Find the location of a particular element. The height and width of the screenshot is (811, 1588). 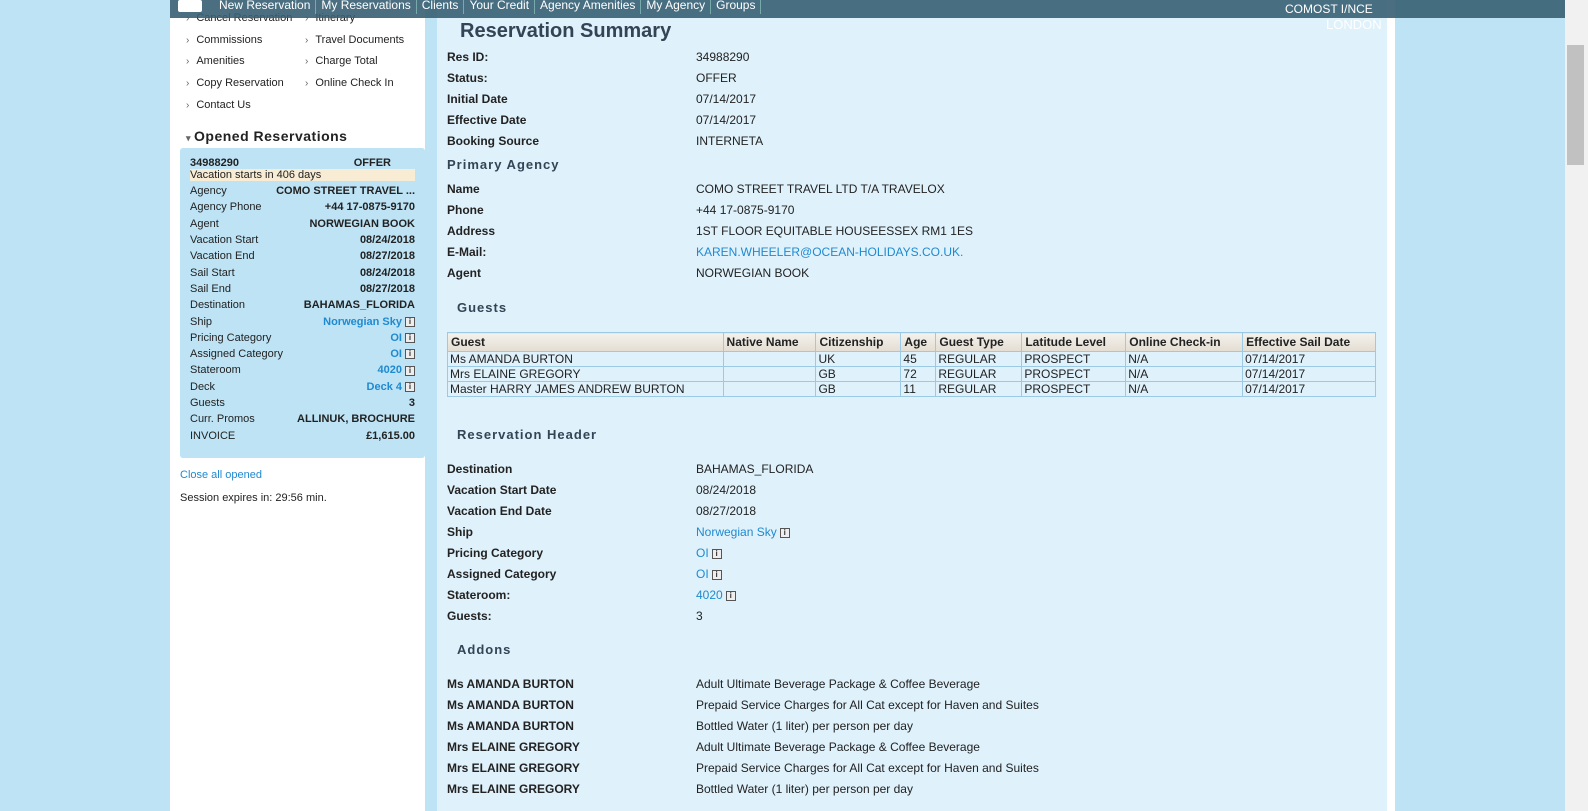

column-header: Citizenship is located at coordinates (858, 342).